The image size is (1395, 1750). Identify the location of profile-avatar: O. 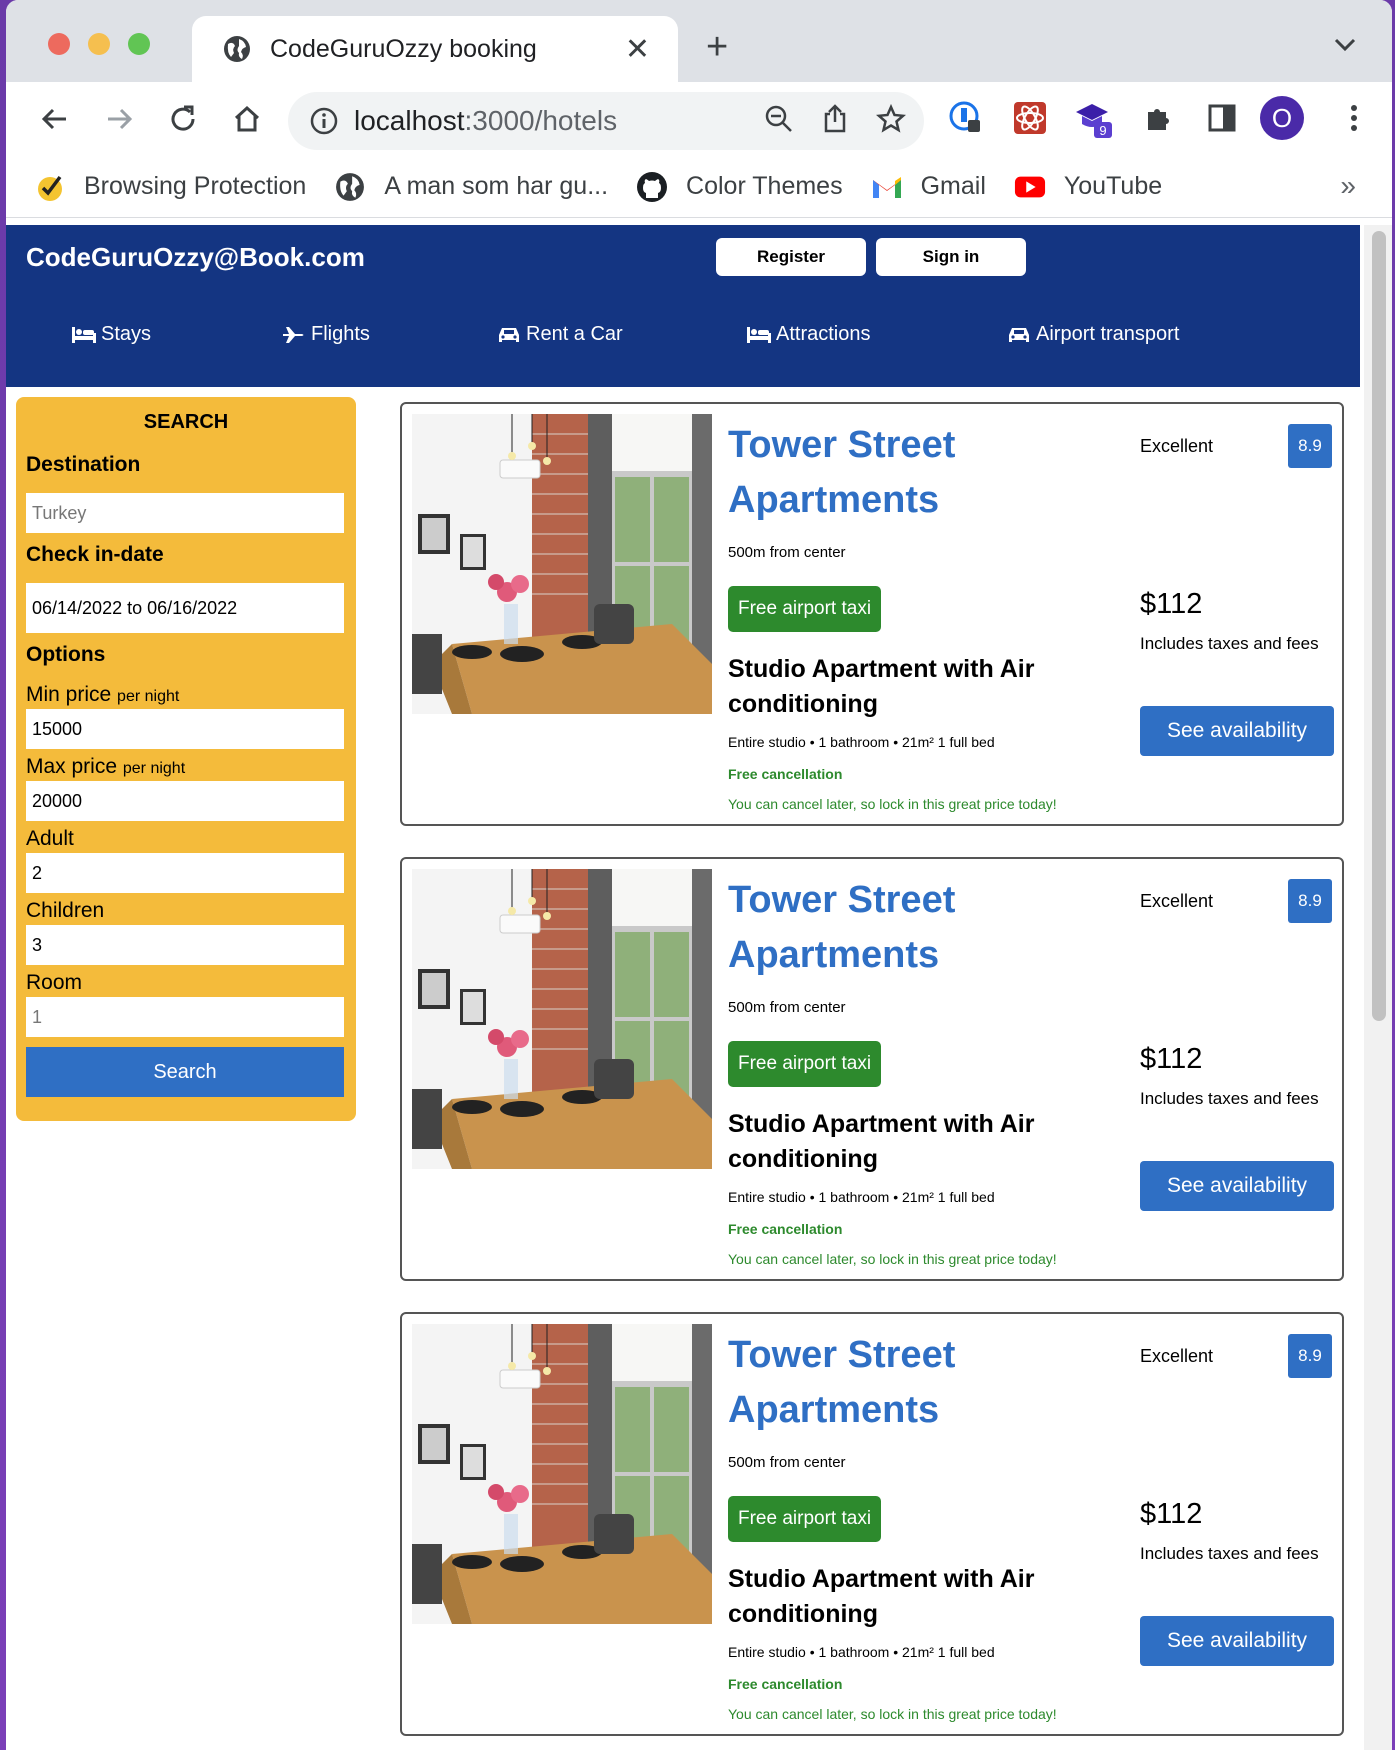
(1282, 118).